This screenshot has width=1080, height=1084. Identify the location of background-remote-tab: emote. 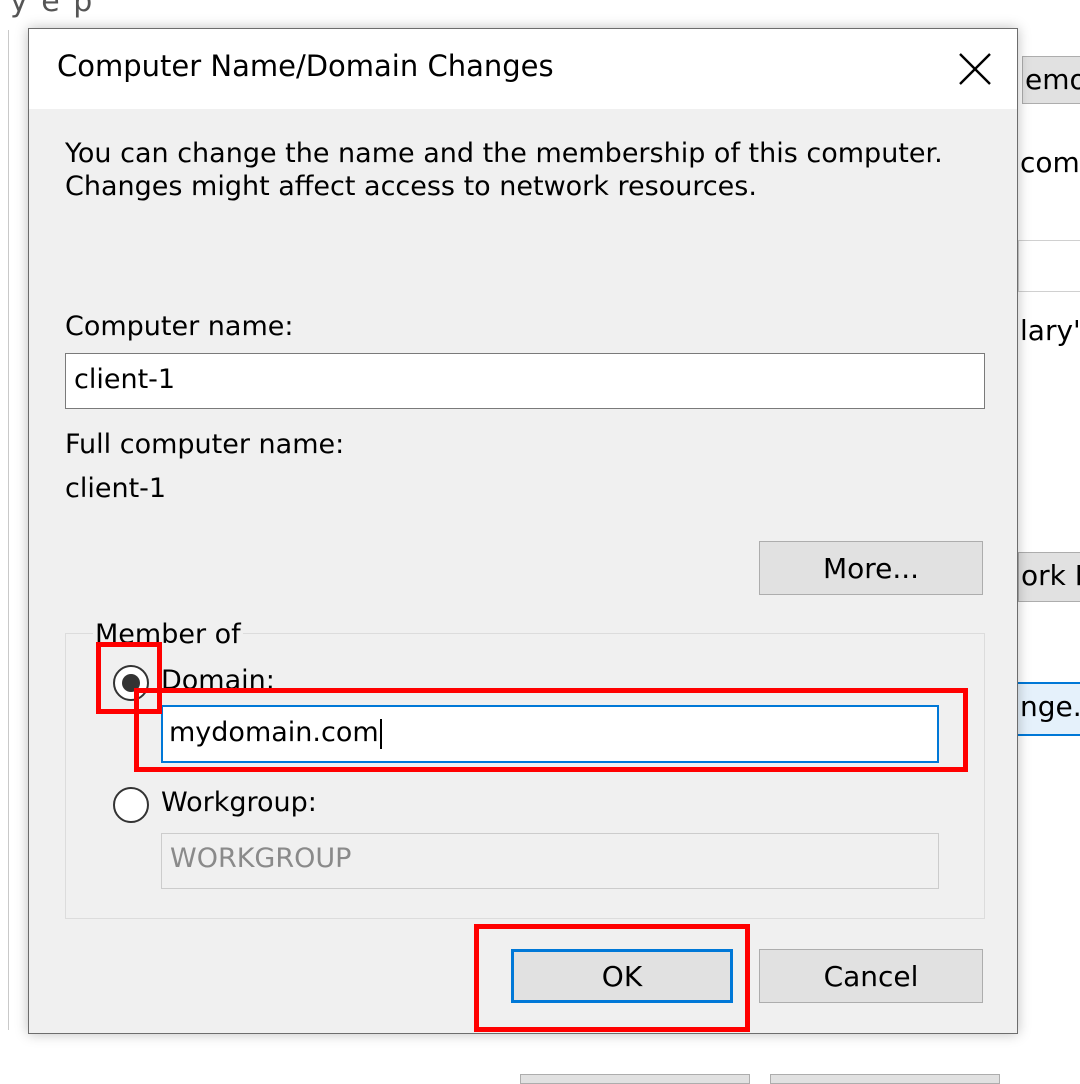
(1051, 80).